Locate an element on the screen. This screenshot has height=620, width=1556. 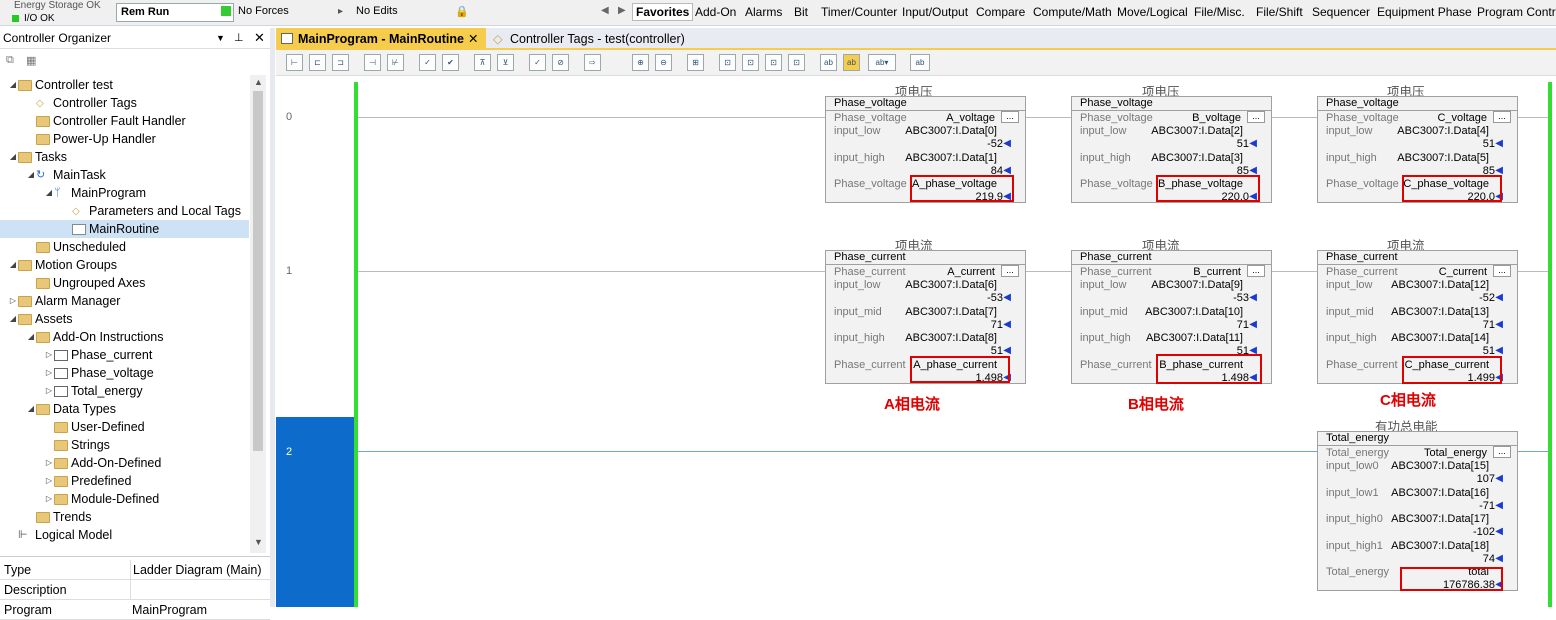
tree-node-phase-voltage: ▷ Phase_voltage is located at coordinates (99, 373).